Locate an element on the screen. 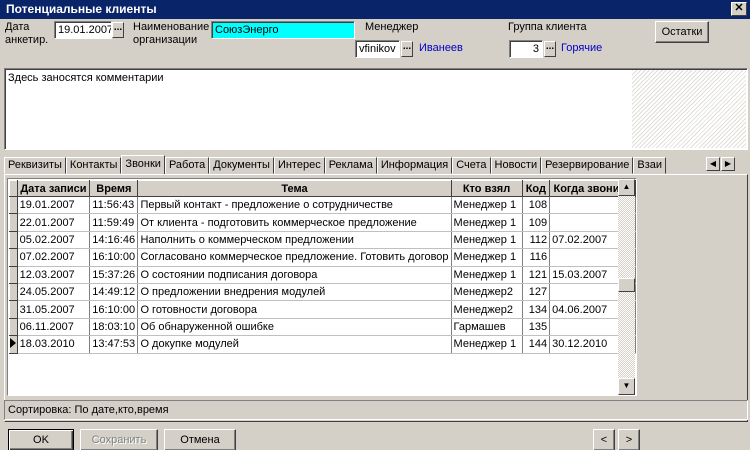 This screenshot has width=750, height=450. table-cell: 06.11.2007 is located at coordinates (54, 327).